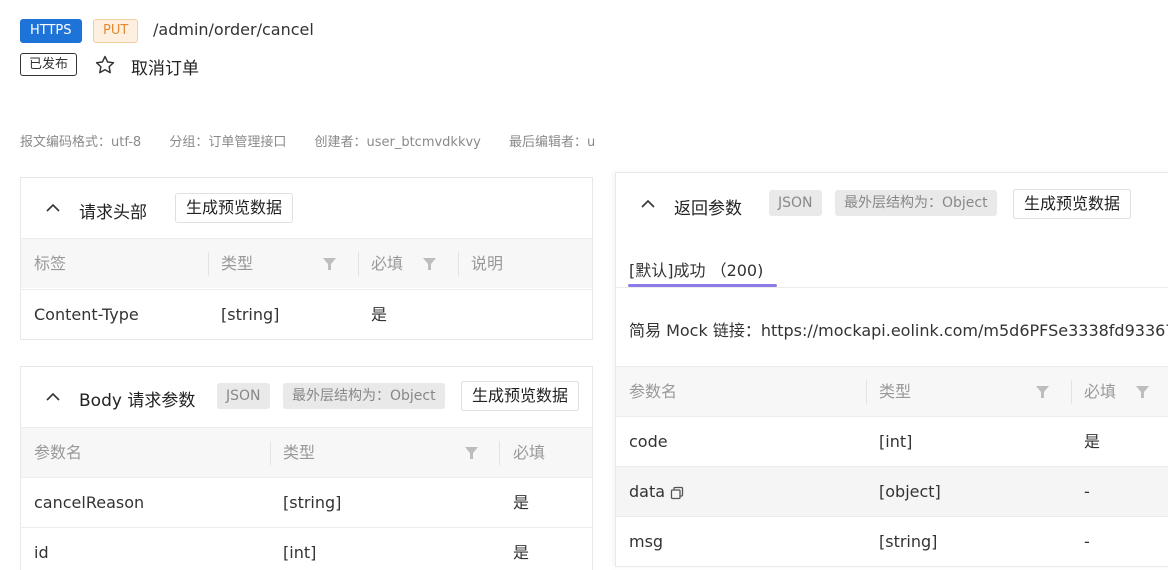 This screenshot has height=570, width=1168. Describe the element at coordinates (105, 65) in the screenshot. I see `star-icon` at that location.